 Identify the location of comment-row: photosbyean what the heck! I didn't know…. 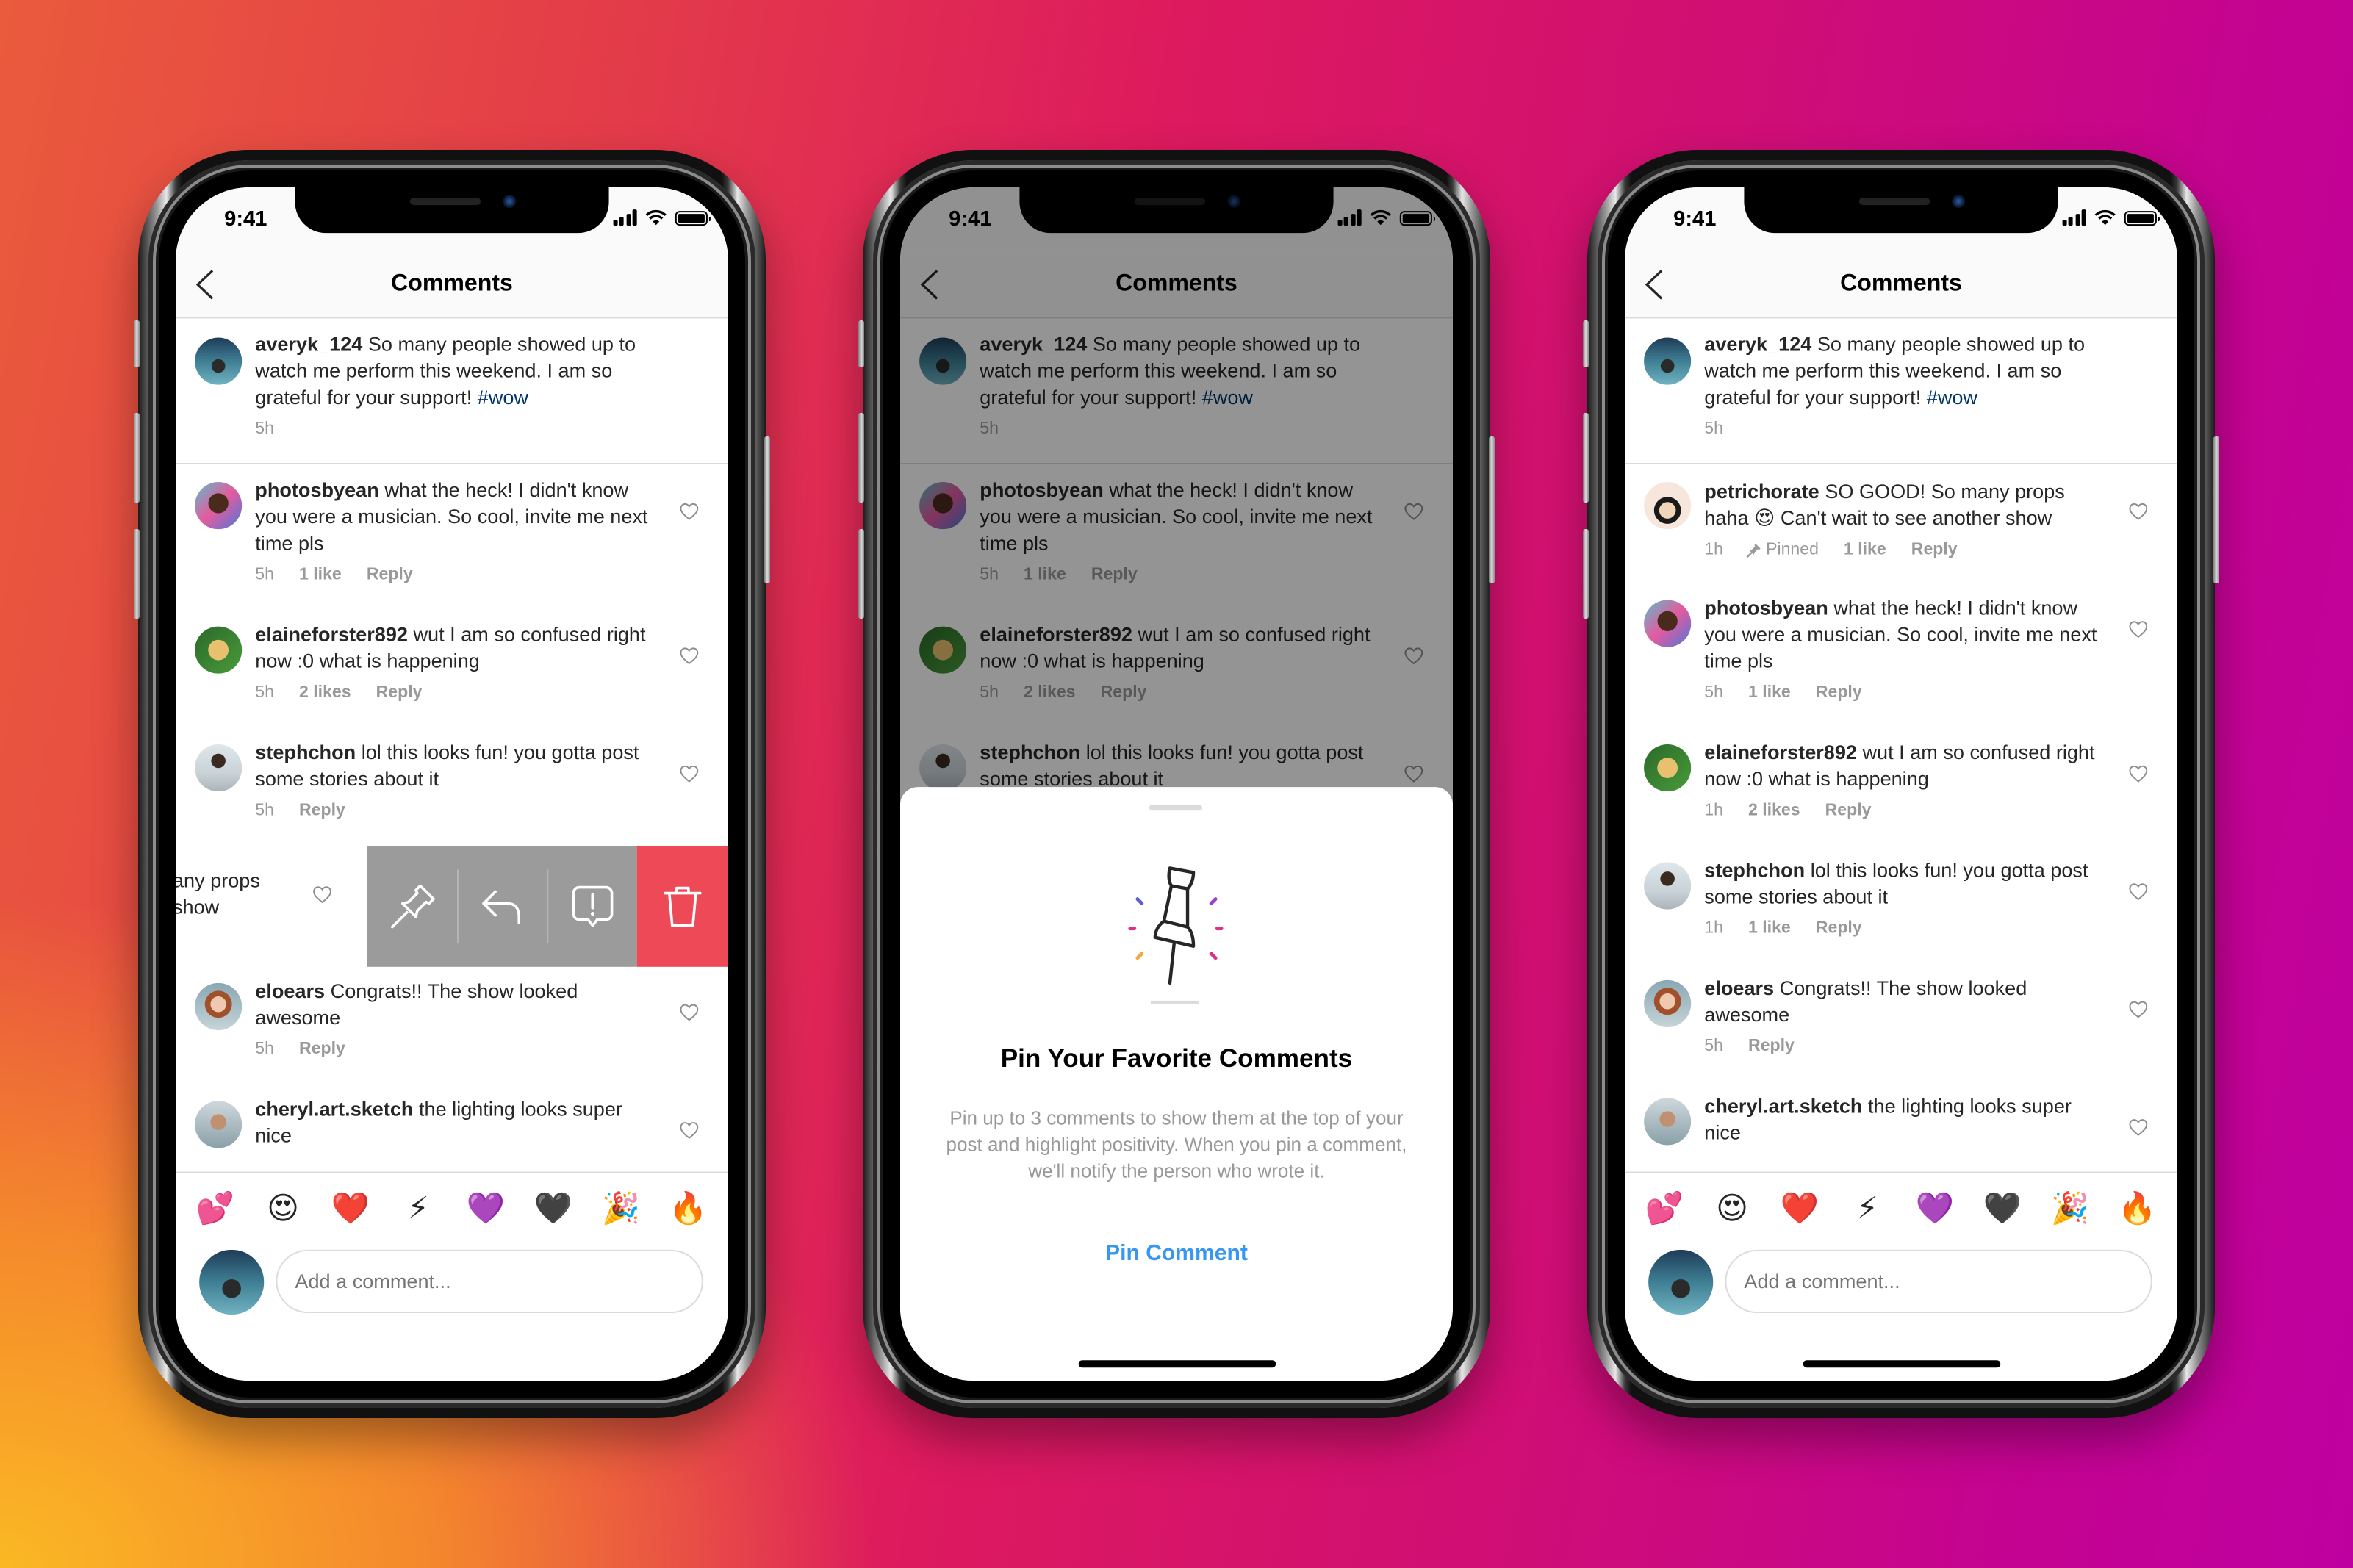
(1901, 655).